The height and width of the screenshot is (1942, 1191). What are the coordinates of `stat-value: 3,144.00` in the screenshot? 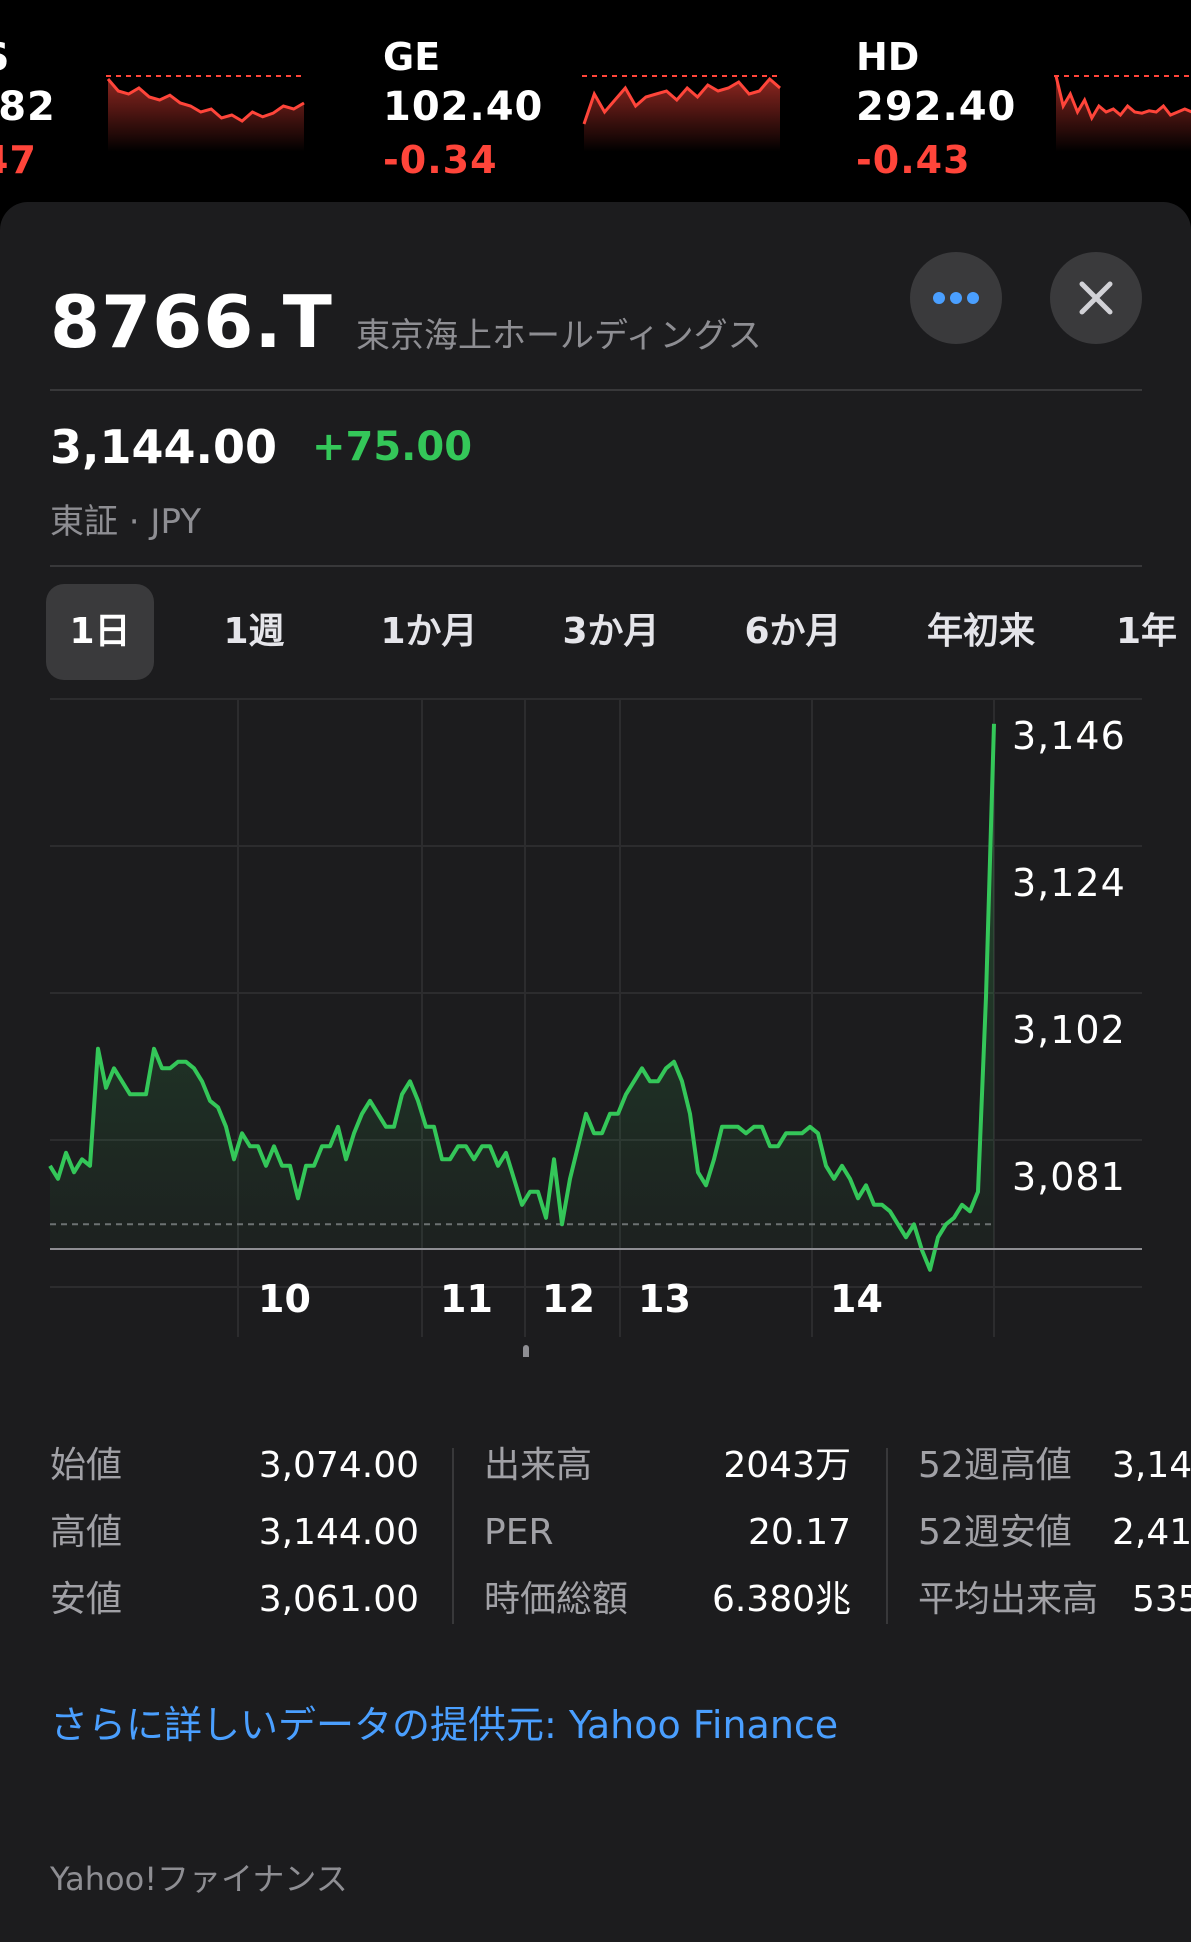 It's located at (338, 1532).